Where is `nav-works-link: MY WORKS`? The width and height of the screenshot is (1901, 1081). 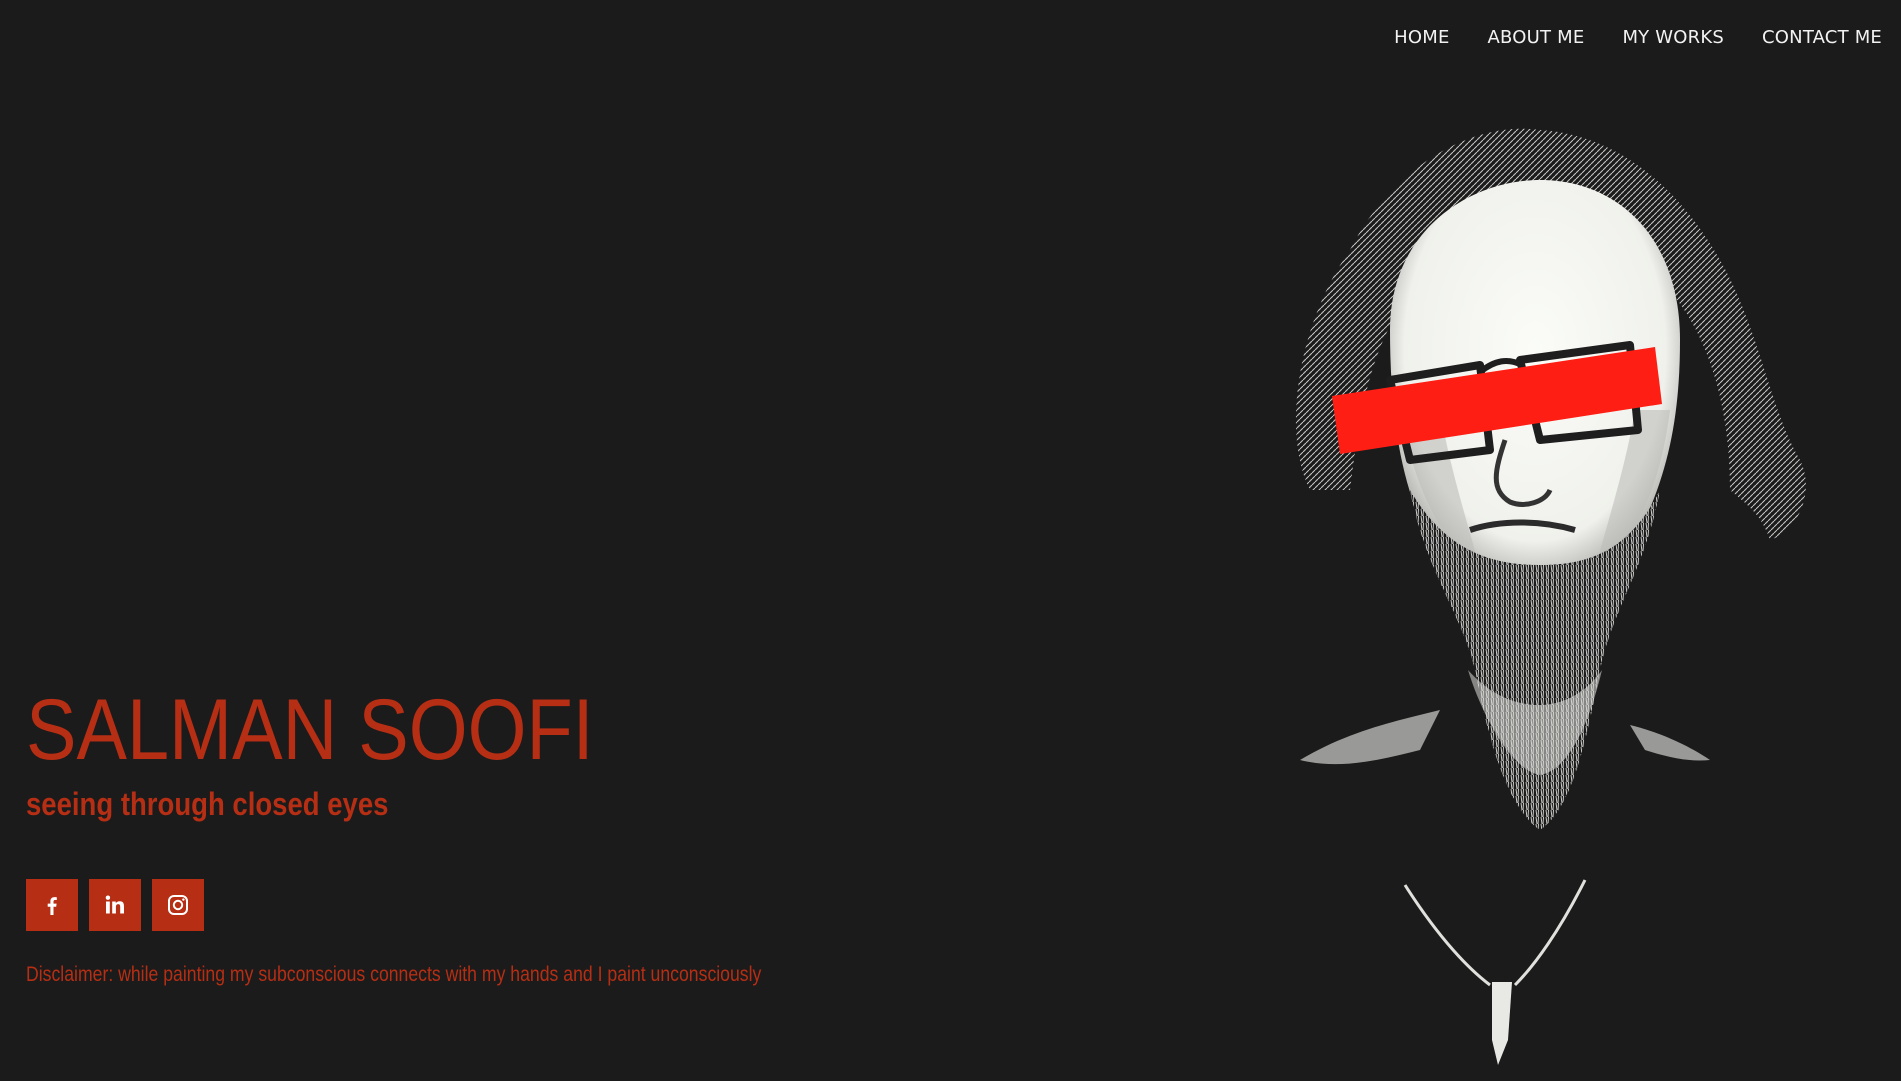
nav-works-link: MY WORKS is located at coordinates (1673, 38).